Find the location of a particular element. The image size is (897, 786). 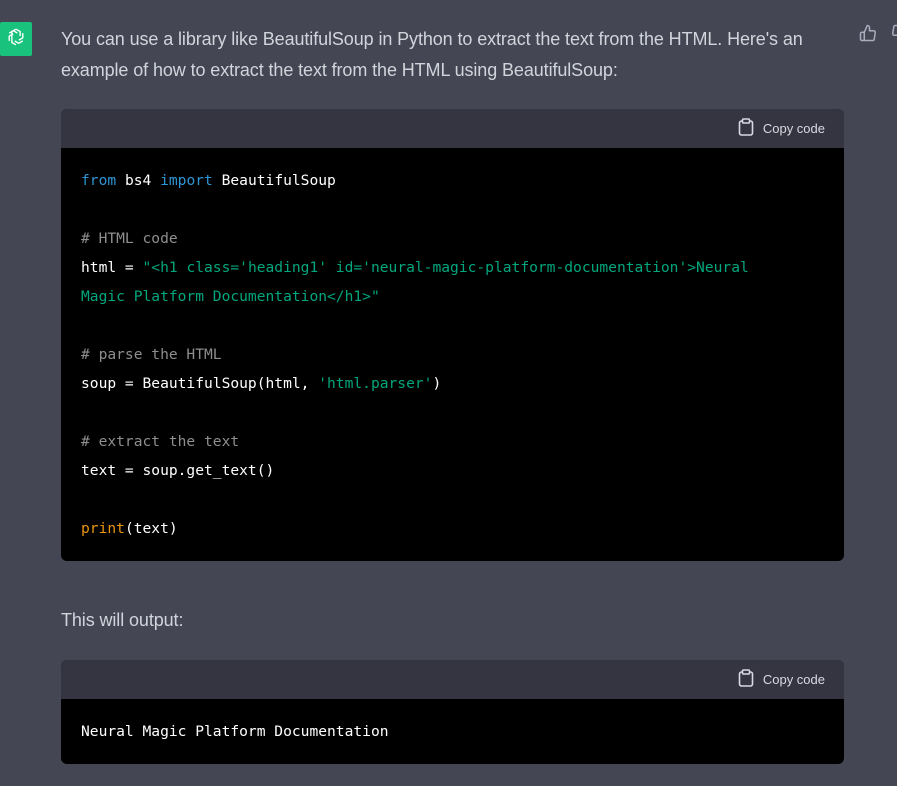

assistant-avatar is located at coordinates (16, 39).